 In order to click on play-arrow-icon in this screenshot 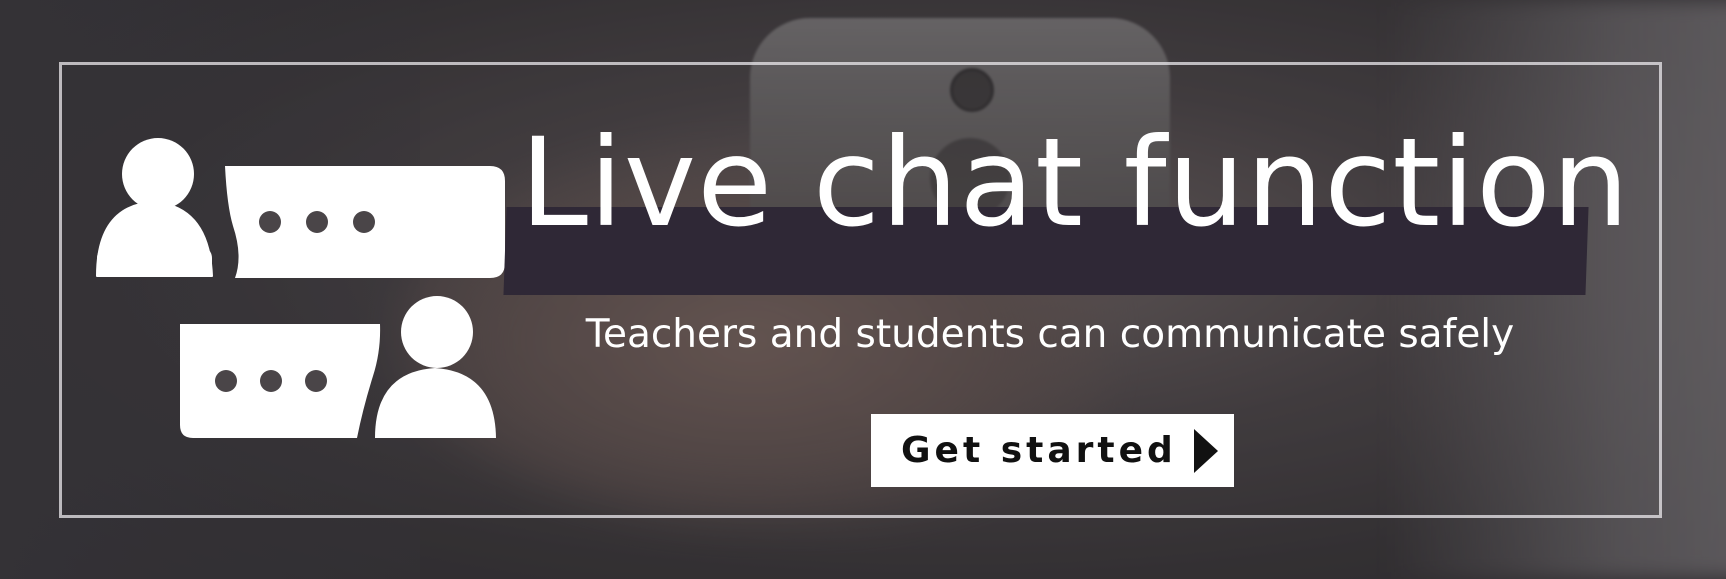, I will do `click(1206, 451)`.